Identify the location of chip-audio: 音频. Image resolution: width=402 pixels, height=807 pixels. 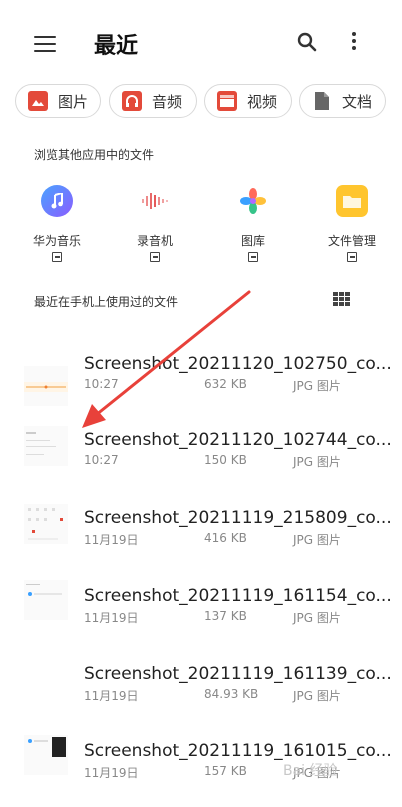
(153, 101).